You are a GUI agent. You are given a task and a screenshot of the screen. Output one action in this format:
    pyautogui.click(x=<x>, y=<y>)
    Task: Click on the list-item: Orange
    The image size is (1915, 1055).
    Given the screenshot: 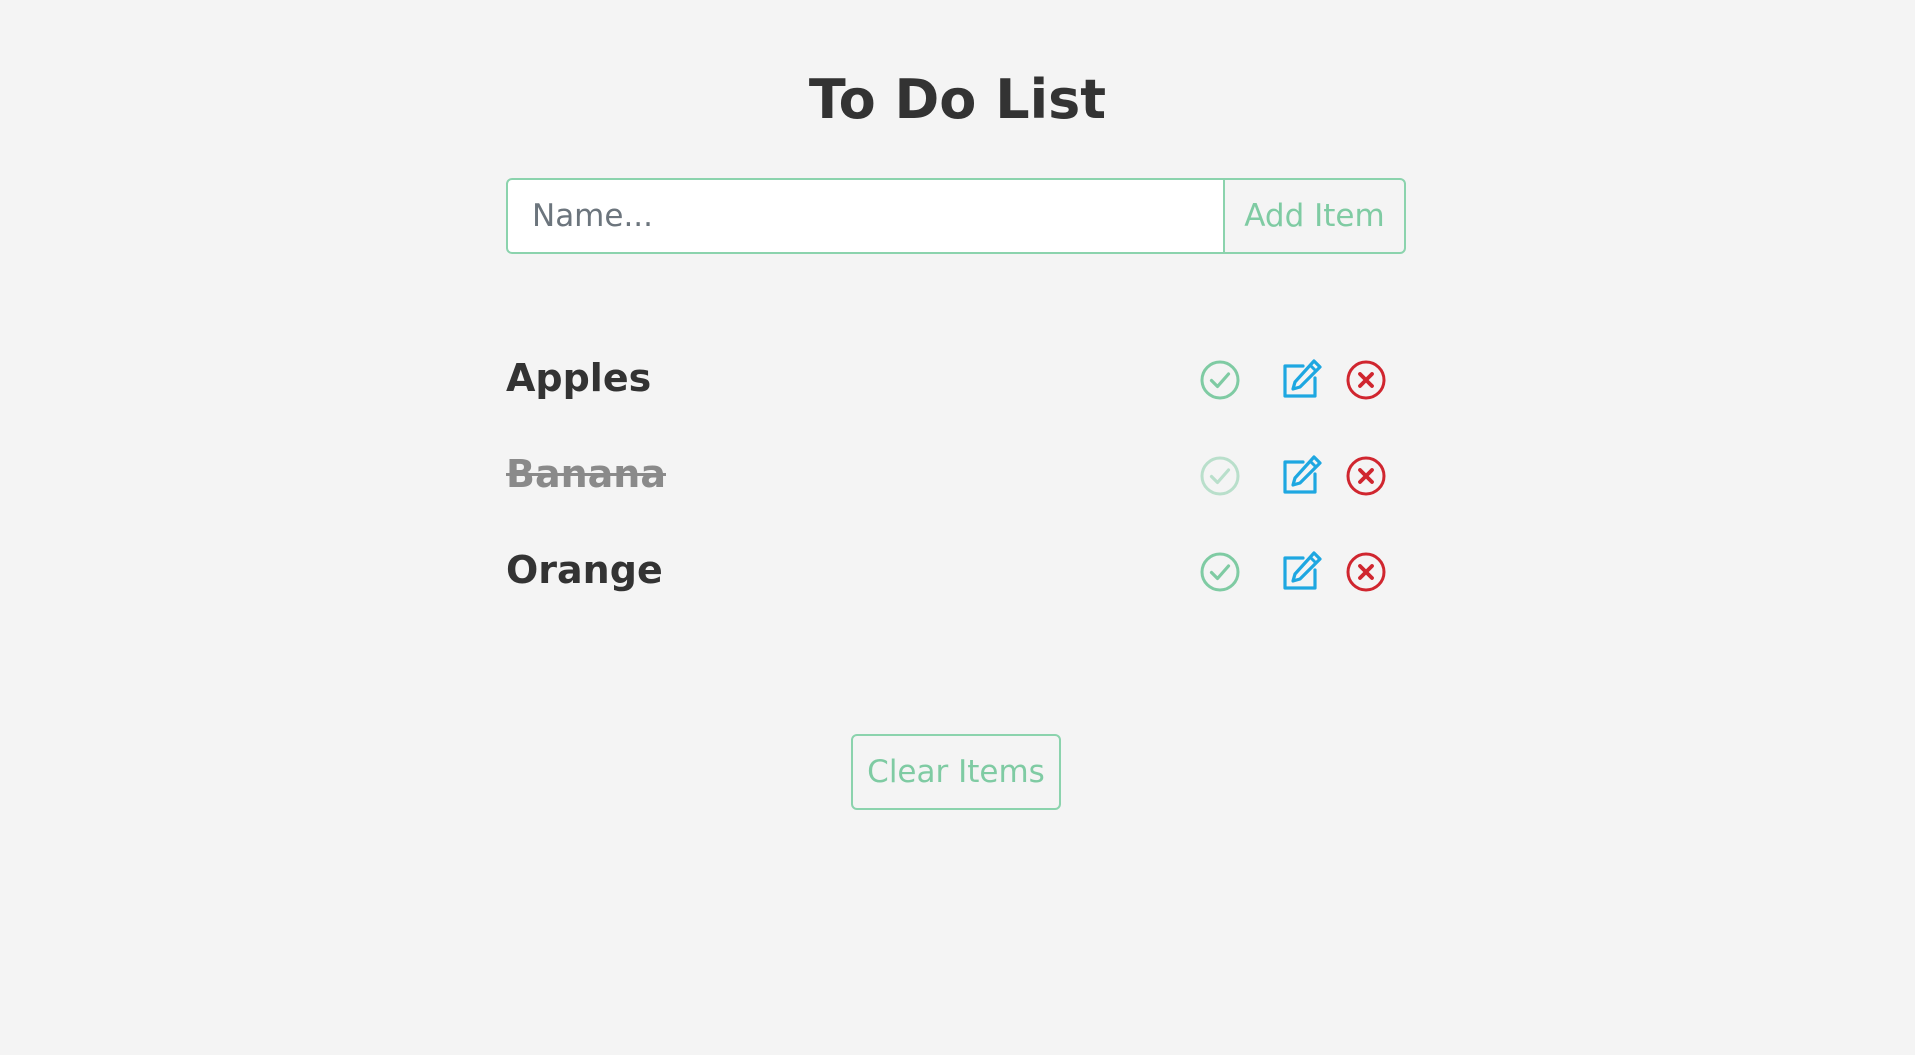 What is the action you would take?
    pyautogui.click(x=956, y=580)
    